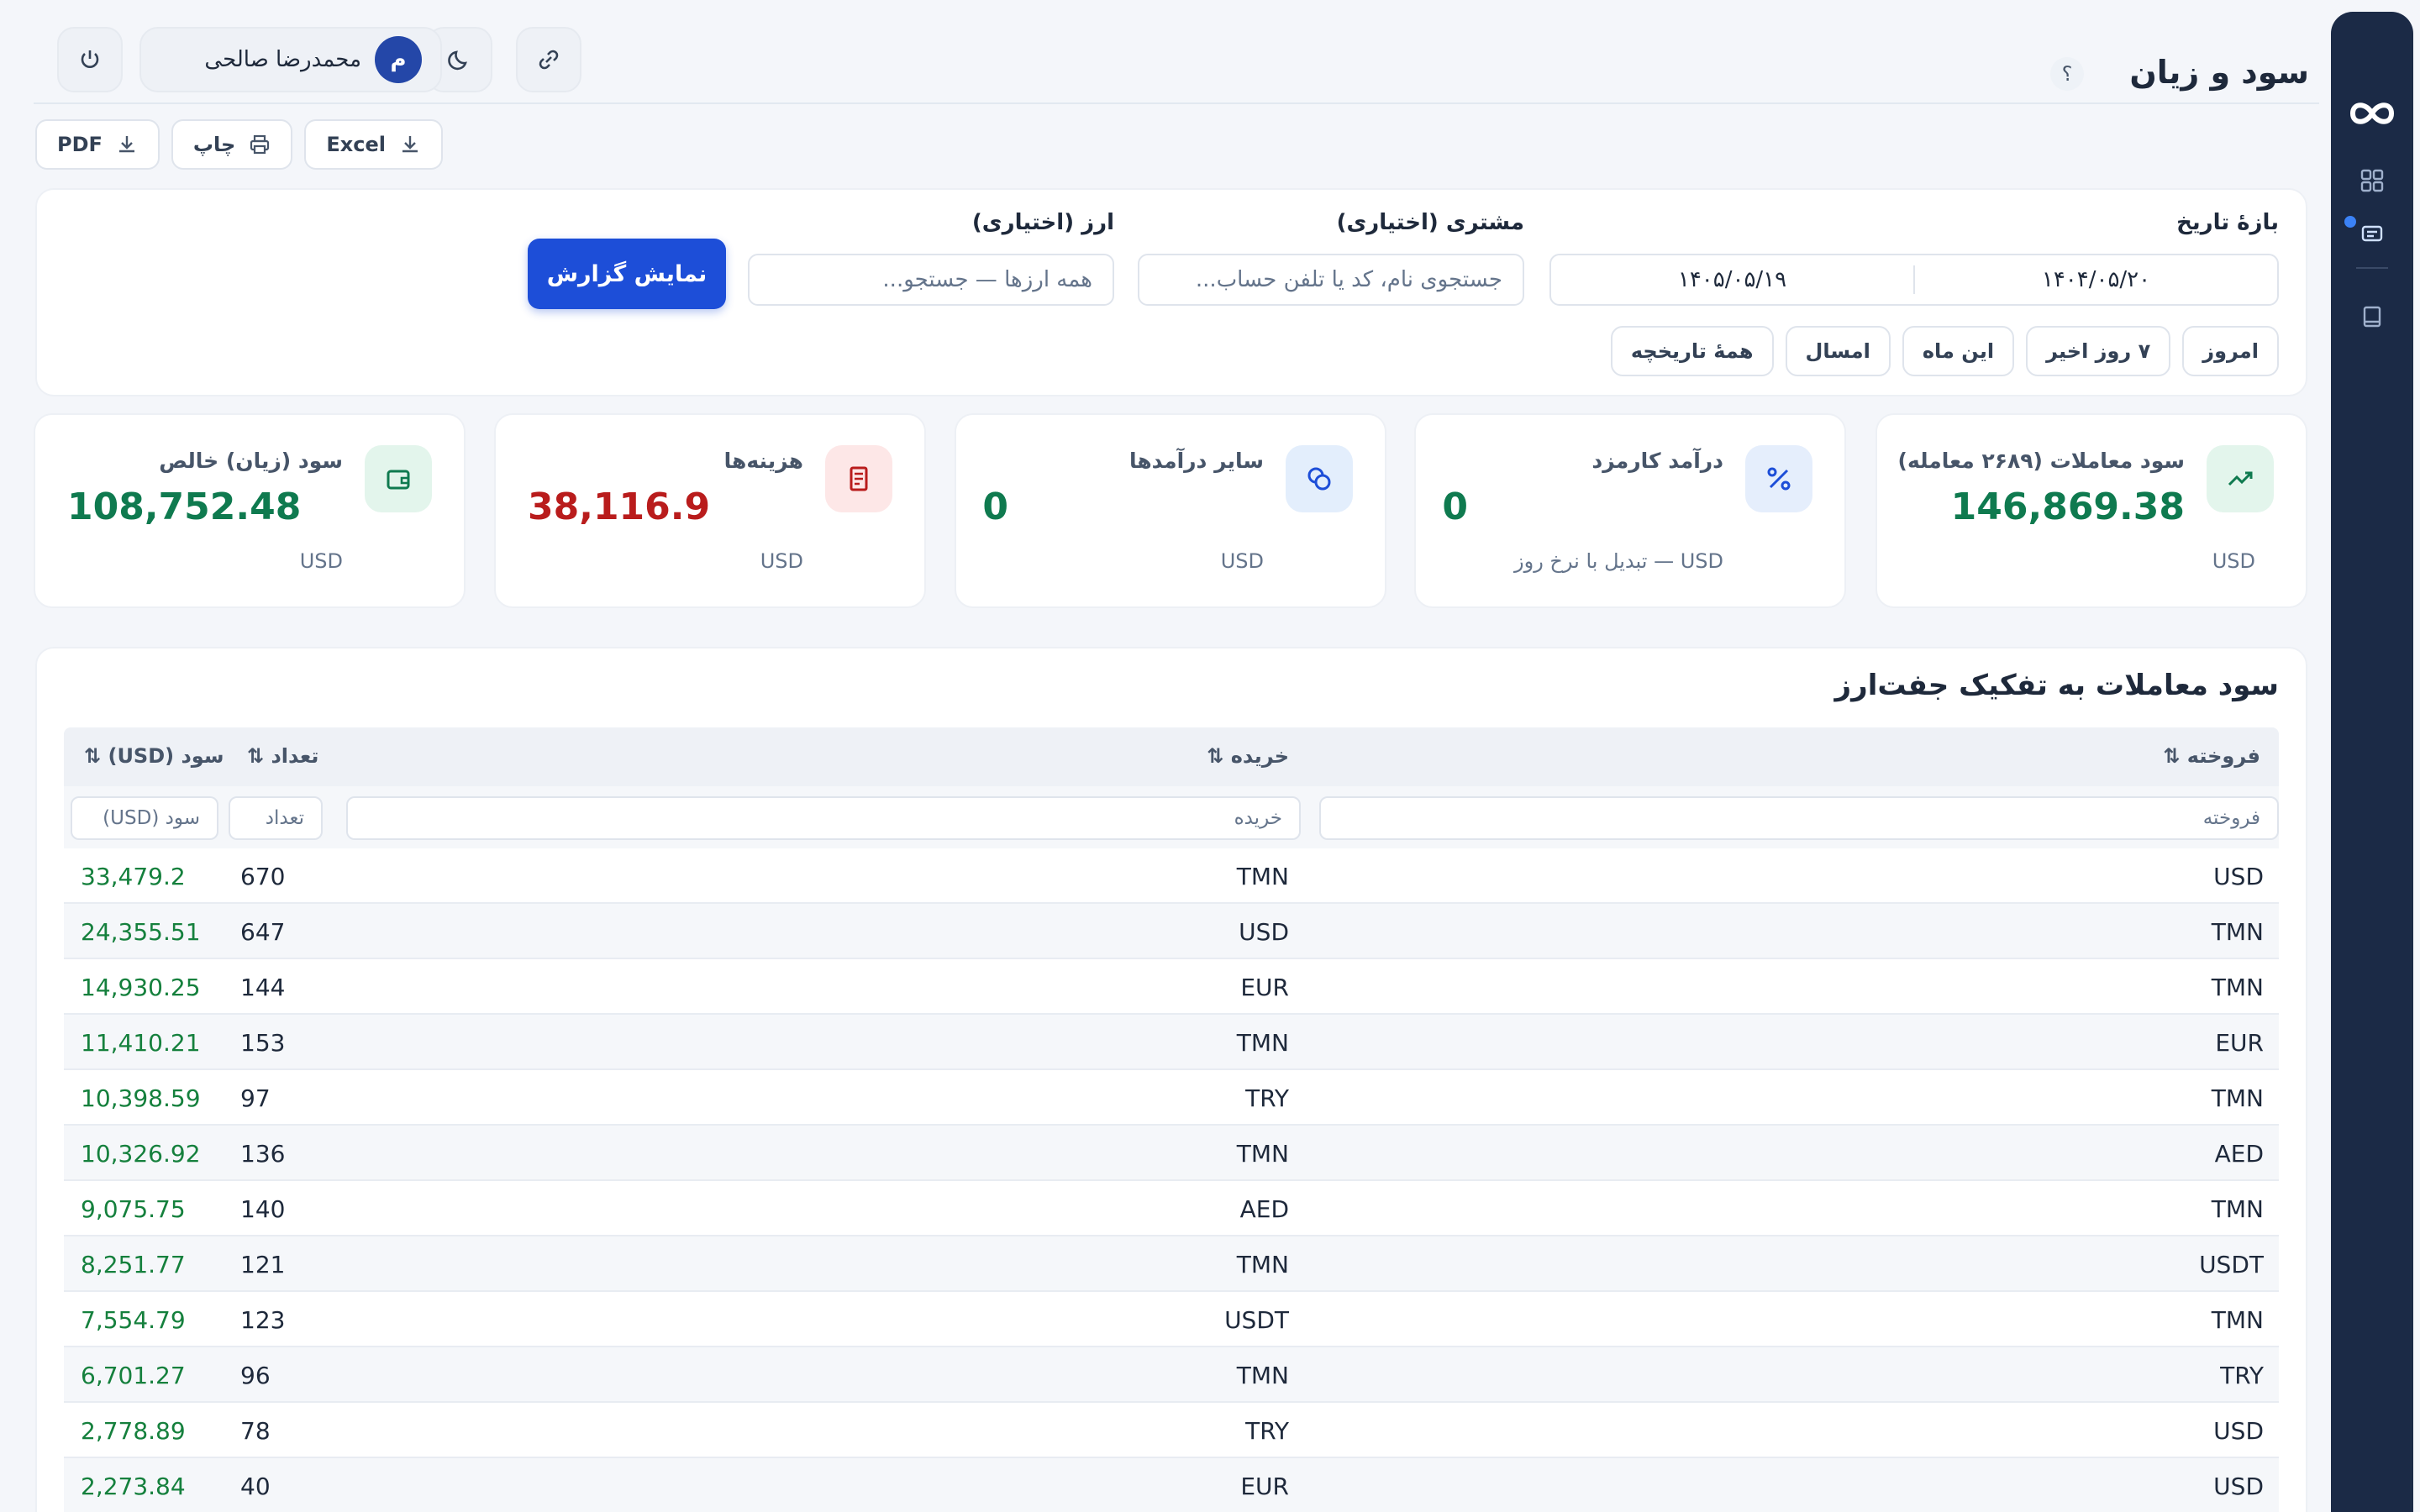 The width and height of the screenshot is (2420, 1512). What do you see at coordinates (2091, 510) in the screenshot?
I see `stat-card-trade-profit: سود معاملات (۲۶۸۹ معامله) 146,869.38 USD` at bounding box center [2091, 510].